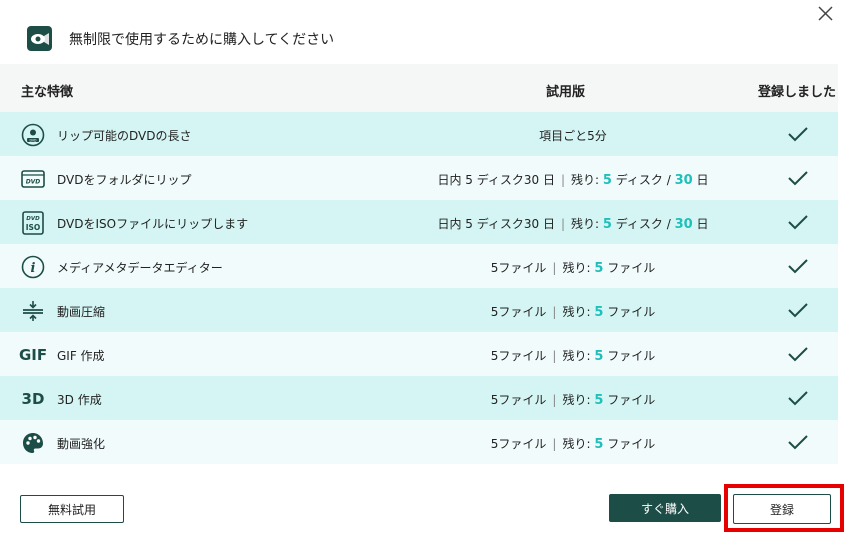  Describe the element at coordinates (153, 224) in the screenshot. I see `feature-label: DVDをISOファイルにリップします` at that location.